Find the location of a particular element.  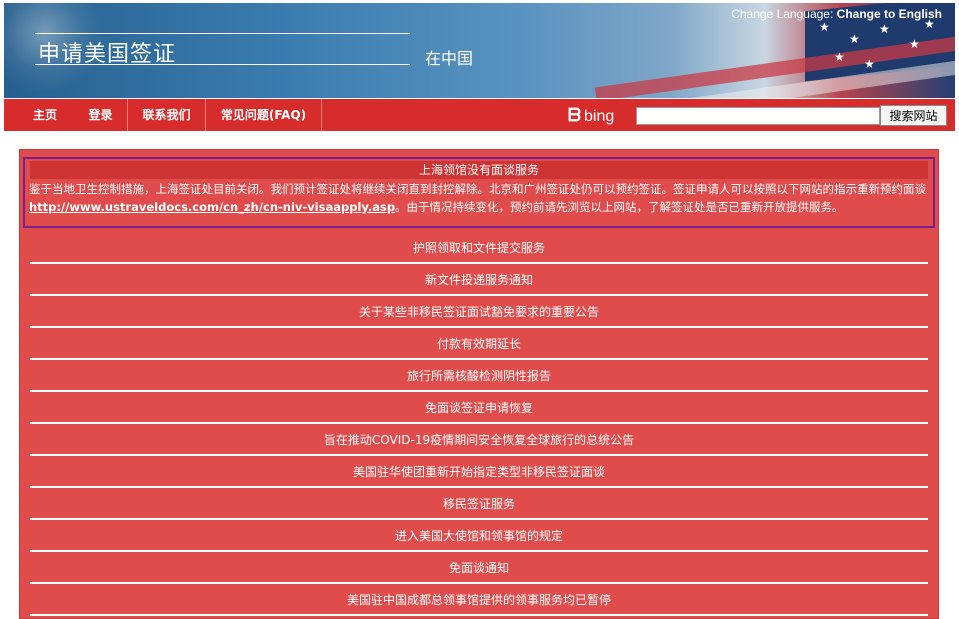

nav-item-login: 登录 is located at coordinates (101, 115).